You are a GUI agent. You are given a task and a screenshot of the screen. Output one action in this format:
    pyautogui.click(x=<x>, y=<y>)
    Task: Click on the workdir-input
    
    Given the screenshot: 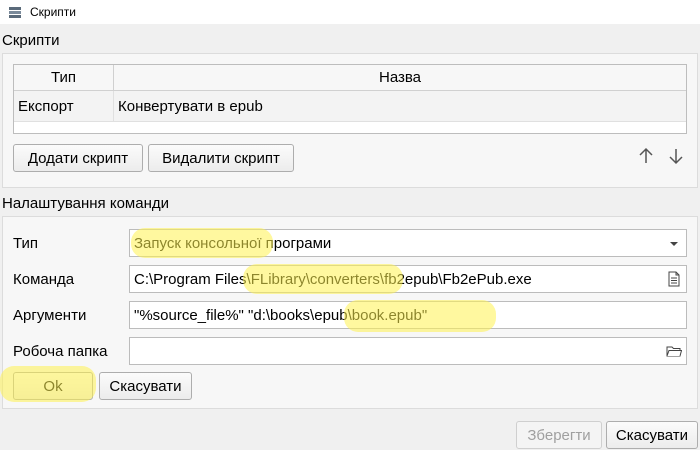 What is the action you would take?
    pyautogui.click(x=408, y=351)
    